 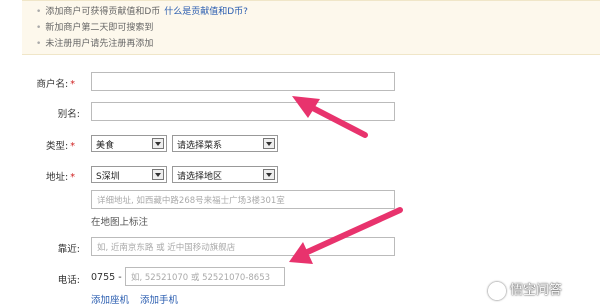 What do you see at coordinates (55, 84) in the screenshot?
I see `merchant-name-label: 商户名: *` at bounding box center [55, 84].